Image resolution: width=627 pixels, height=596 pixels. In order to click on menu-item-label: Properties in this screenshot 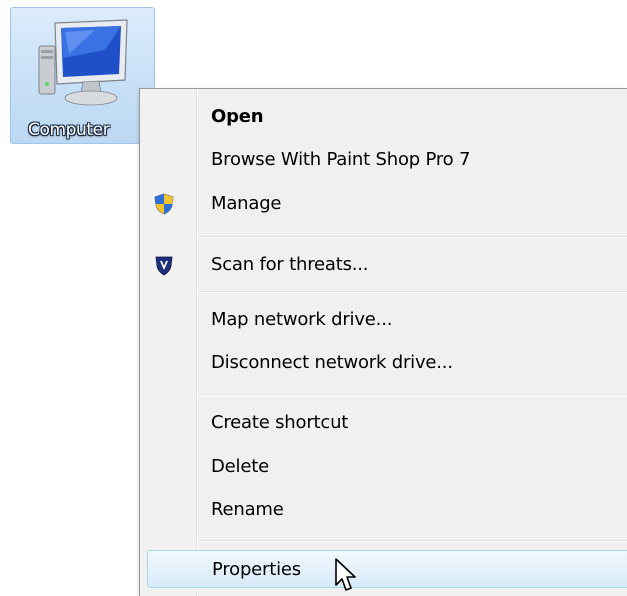, I will do `click(256, 569)`.